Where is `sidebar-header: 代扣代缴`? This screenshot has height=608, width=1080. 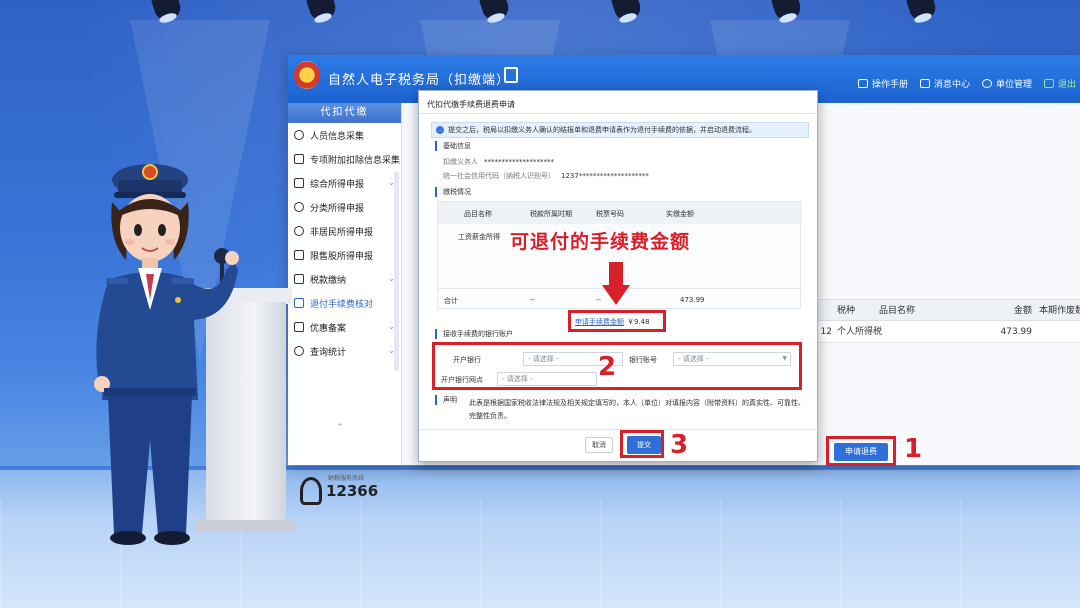
sidebar-header: 代扣代缴 is located at coordinates (344, 113).